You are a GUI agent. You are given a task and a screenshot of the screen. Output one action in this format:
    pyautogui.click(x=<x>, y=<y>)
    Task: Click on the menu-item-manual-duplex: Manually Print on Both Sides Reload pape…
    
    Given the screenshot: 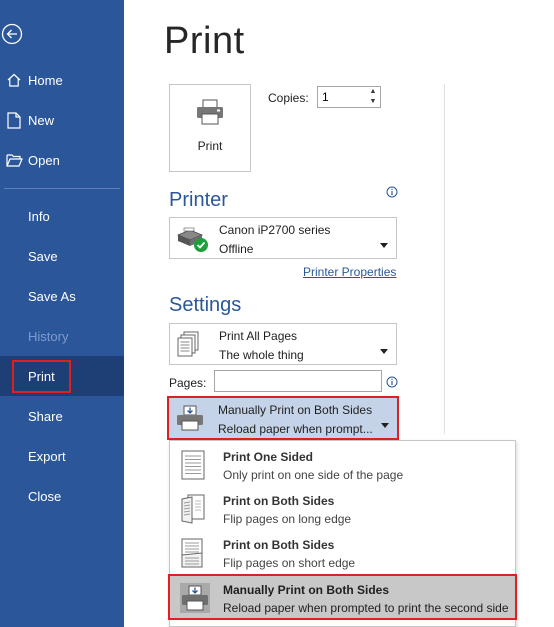 What is the action you would take?
    pyautogui.click(x=342, y=597)
    